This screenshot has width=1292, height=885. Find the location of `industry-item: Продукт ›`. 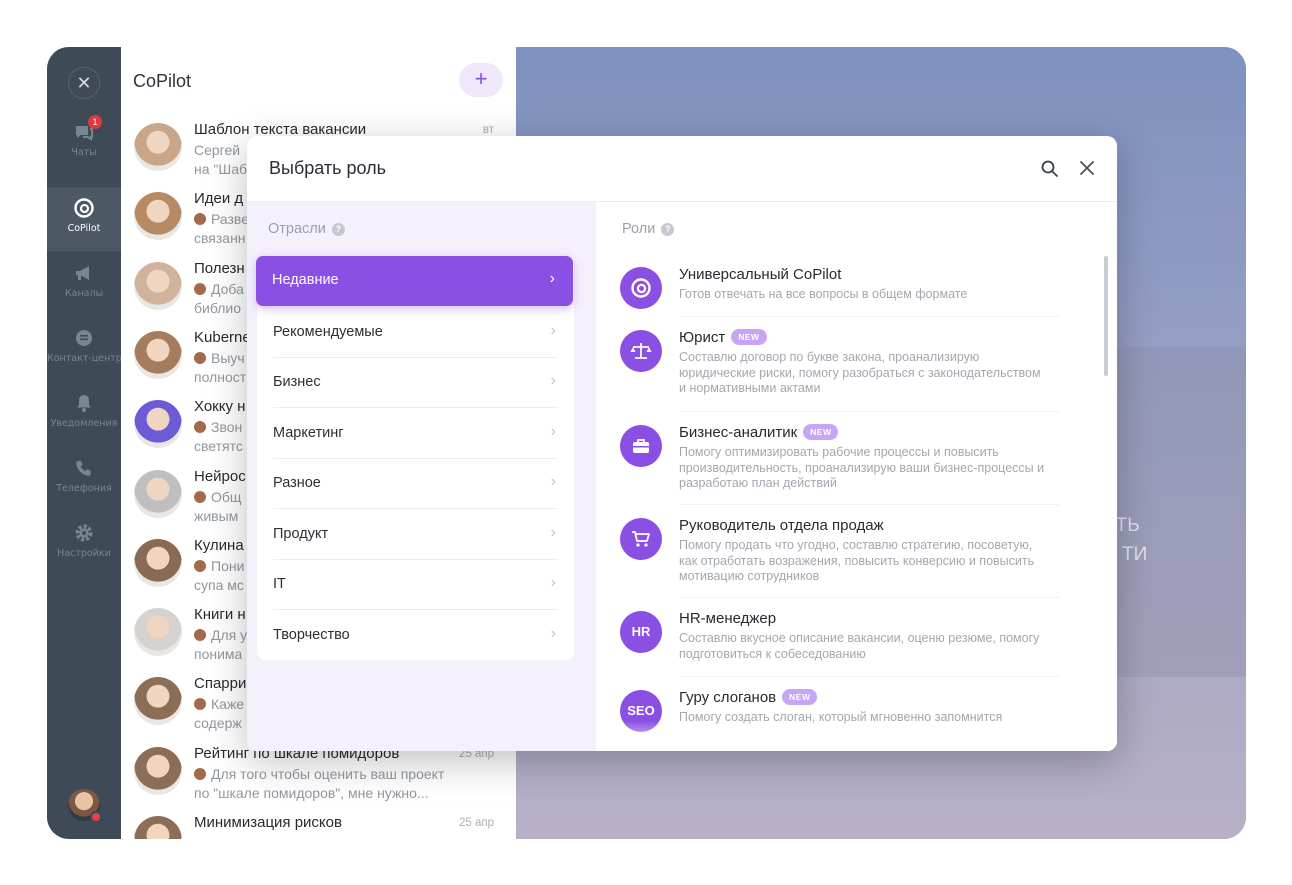

industry-item: Продукт › is located at coordinates (415, 535).